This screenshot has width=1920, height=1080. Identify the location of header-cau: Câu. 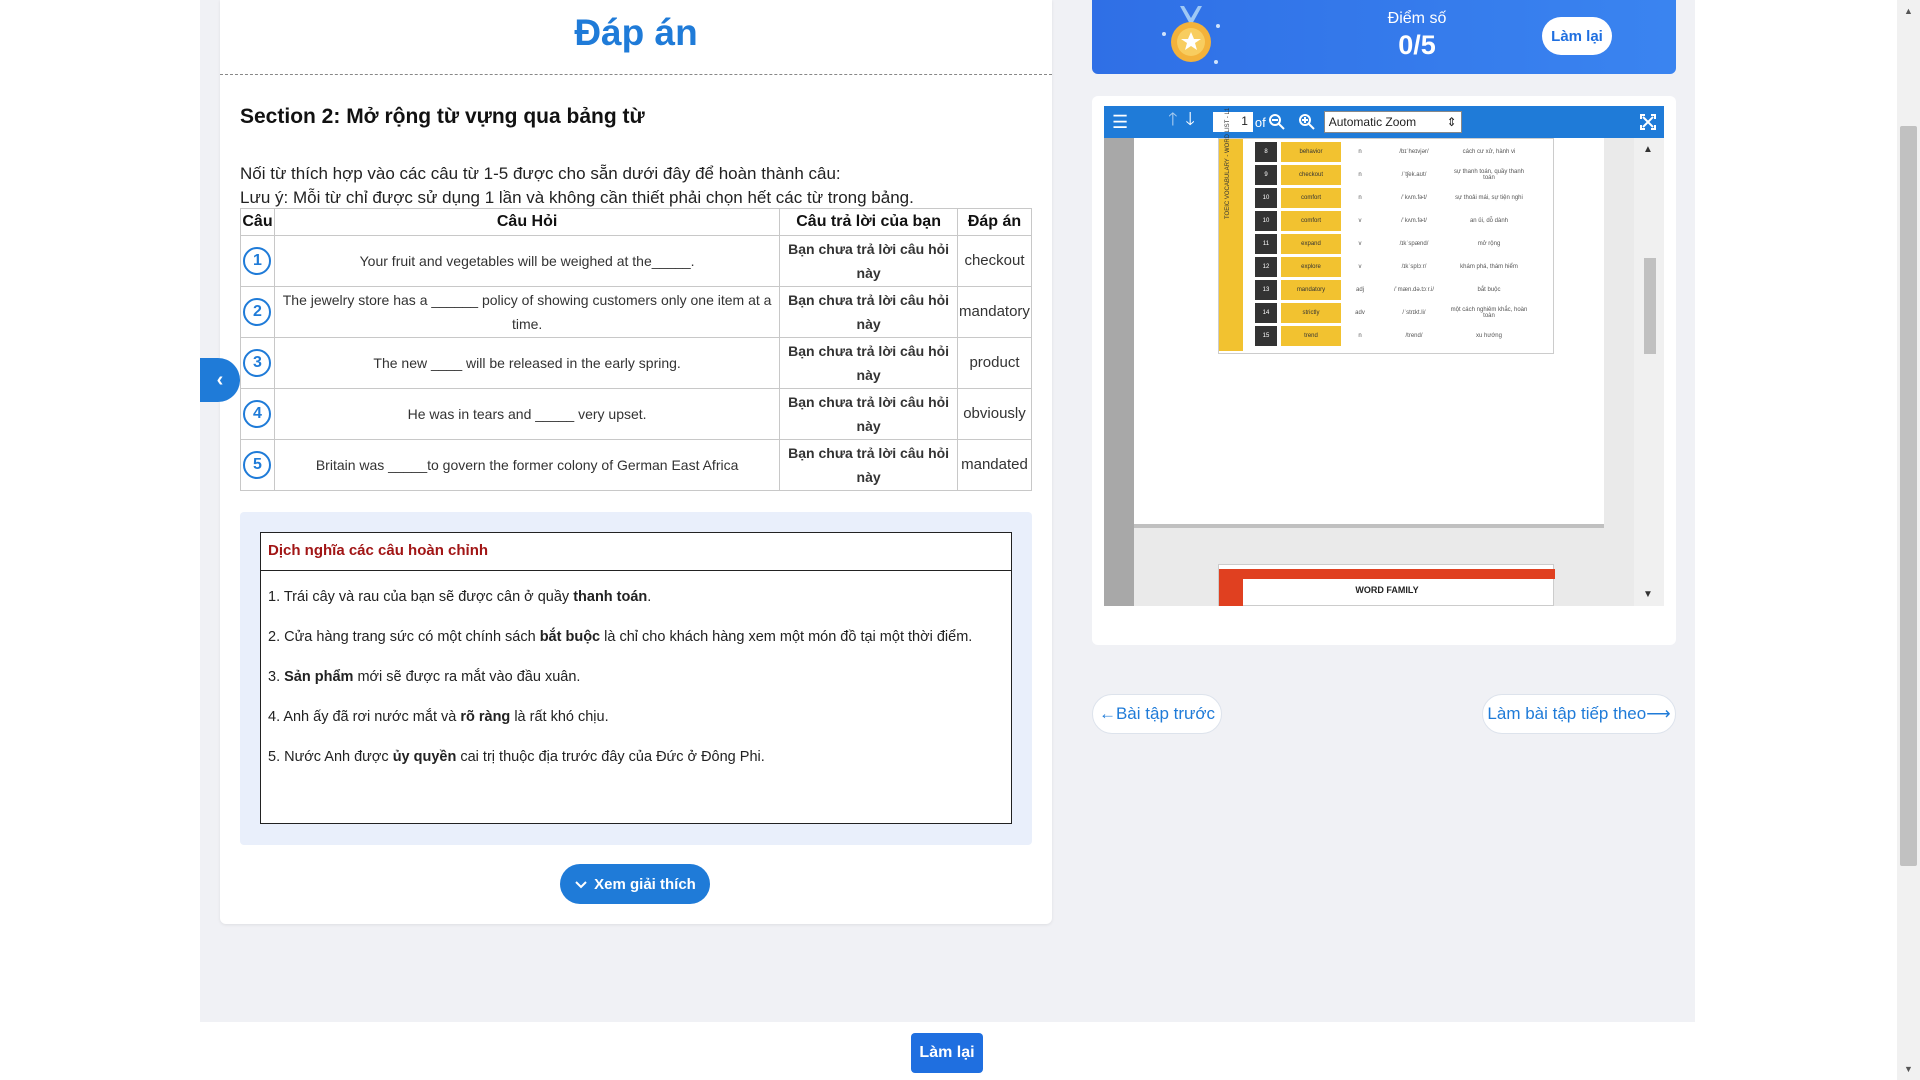
(257, 222).